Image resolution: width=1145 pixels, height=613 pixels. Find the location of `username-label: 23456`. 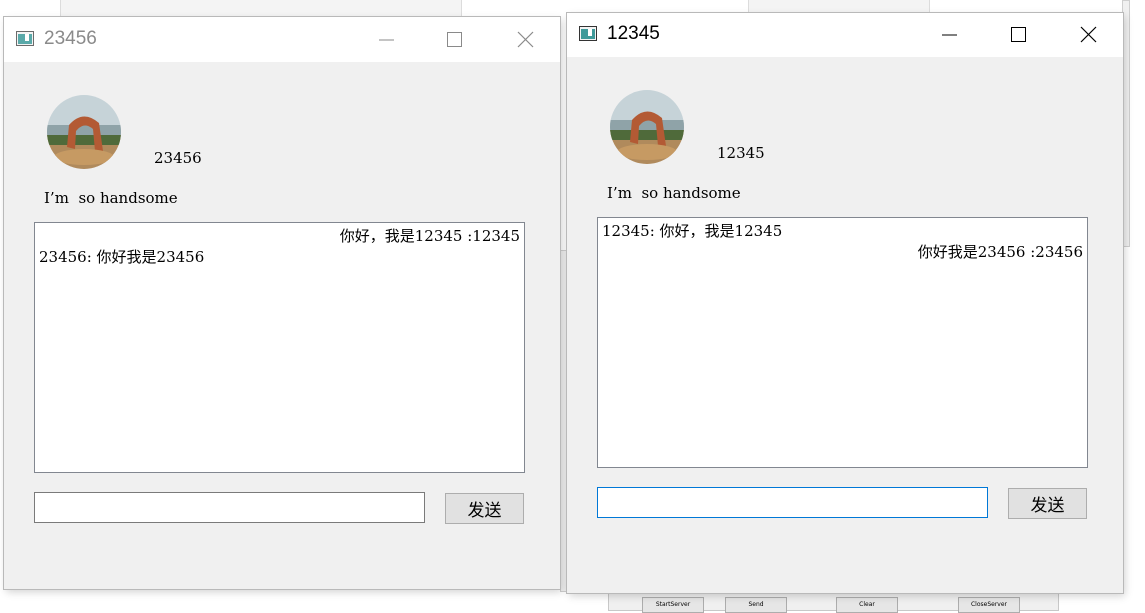

username-label: 23456 is located at coordinates (178, 158).